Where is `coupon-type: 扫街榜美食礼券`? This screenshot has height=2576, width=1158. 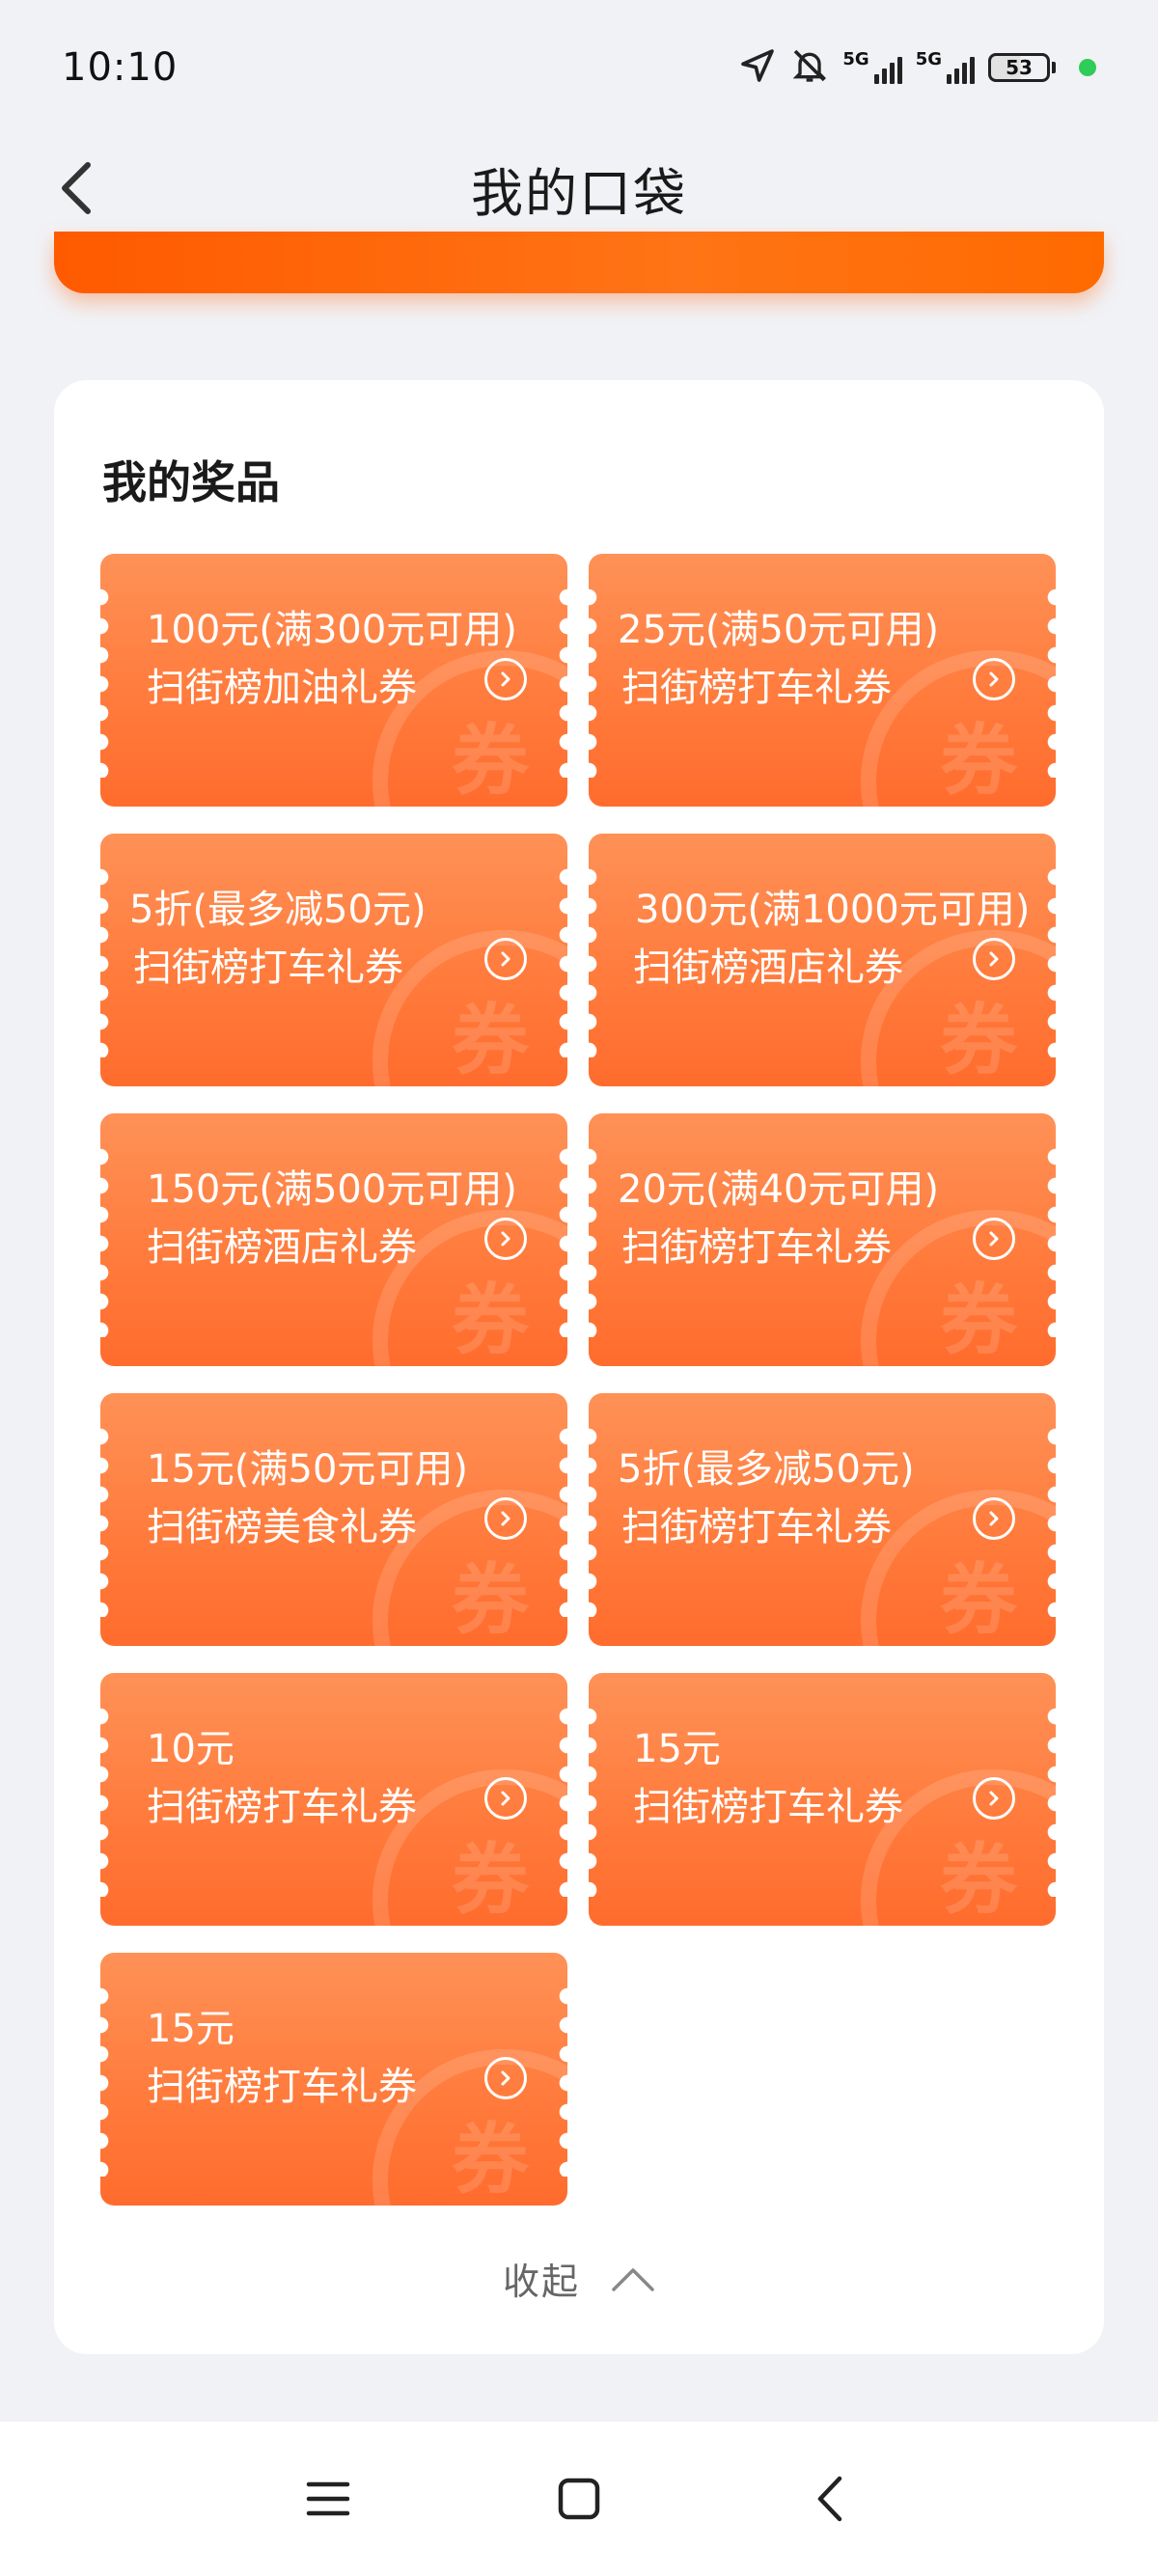
coupon-type: 扫街榜美食礼券 is located at coordinates (282, 1527).